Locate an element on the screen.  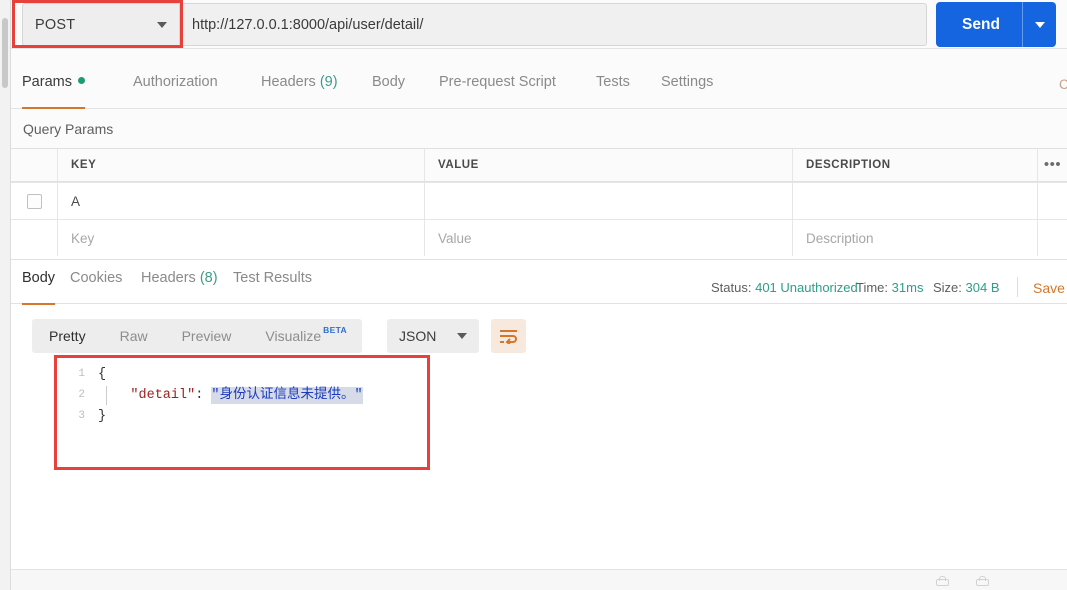
tab-params-label: Params is located at coordinates (47, 82).